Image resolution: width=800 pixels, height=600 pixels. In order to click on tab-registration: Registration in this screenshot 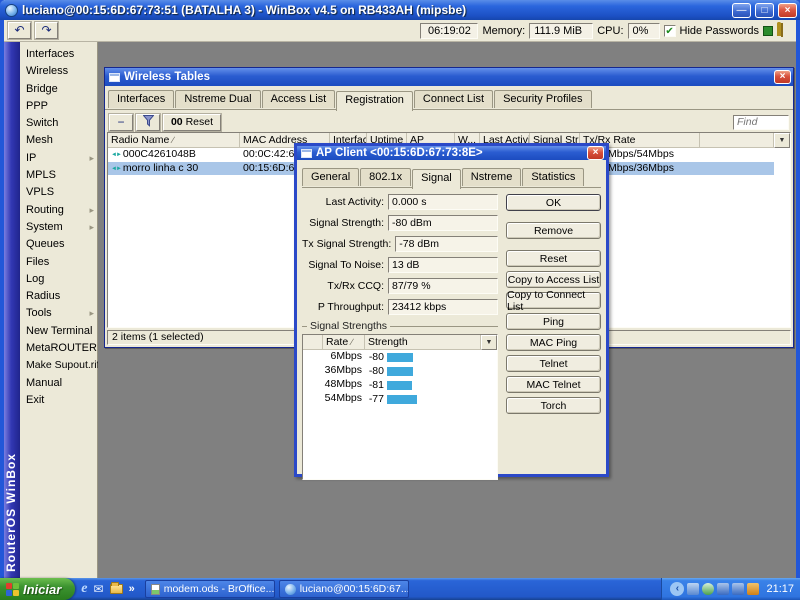, I will do `click(374, 101)`.